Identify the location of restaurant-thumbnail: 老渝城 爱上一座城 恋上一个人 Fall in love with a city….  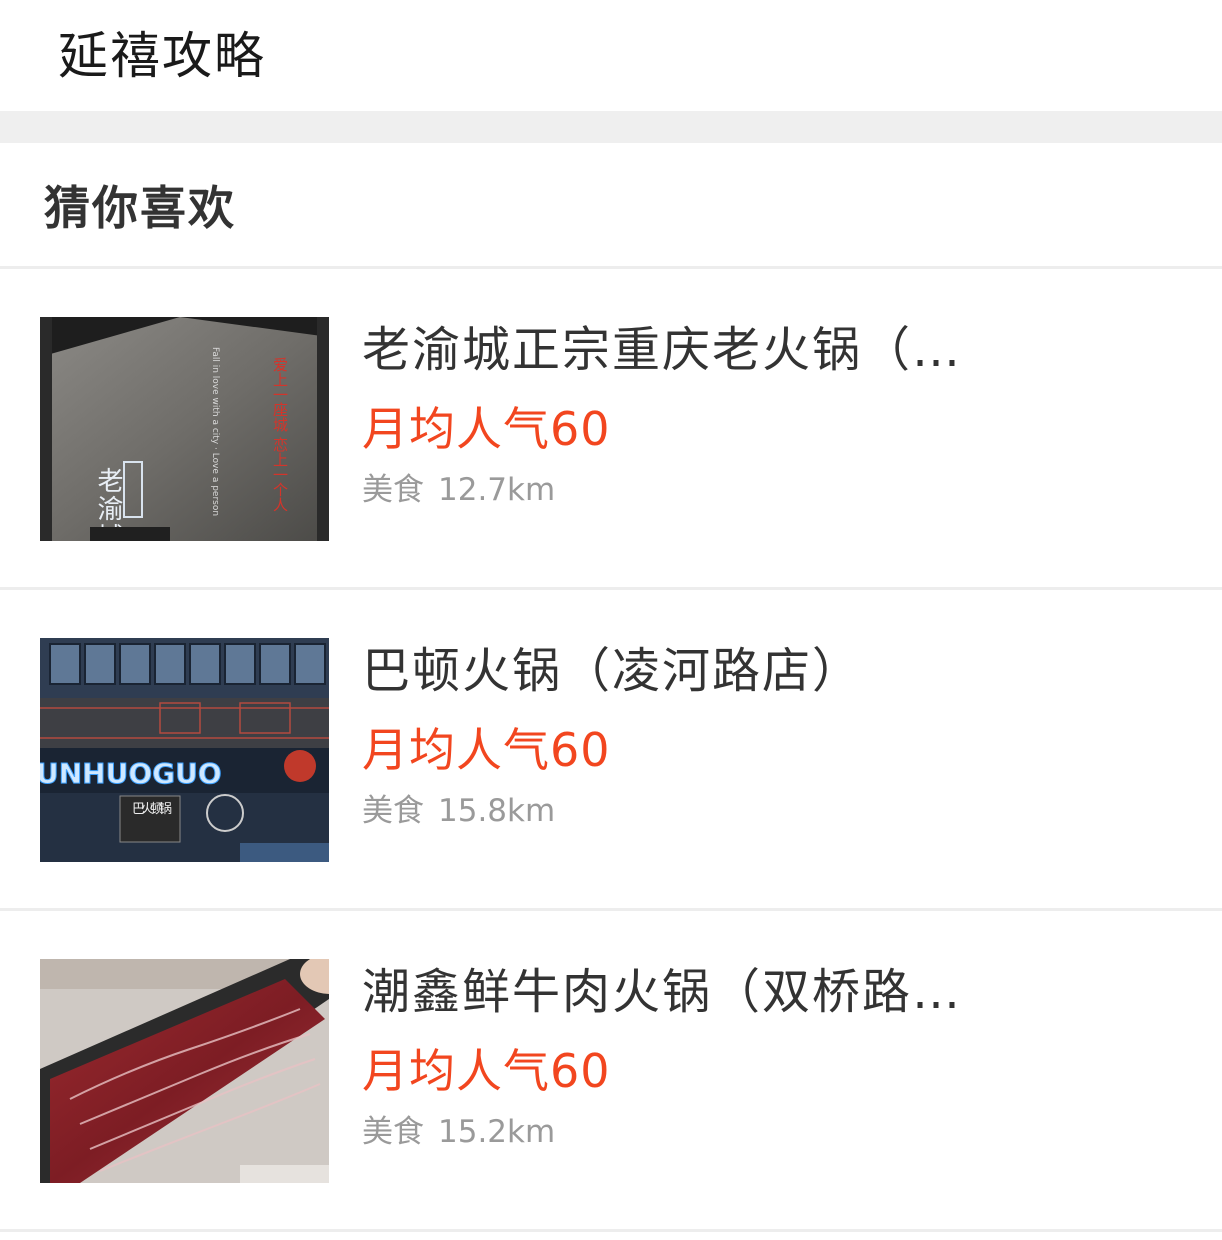
(184, 429).